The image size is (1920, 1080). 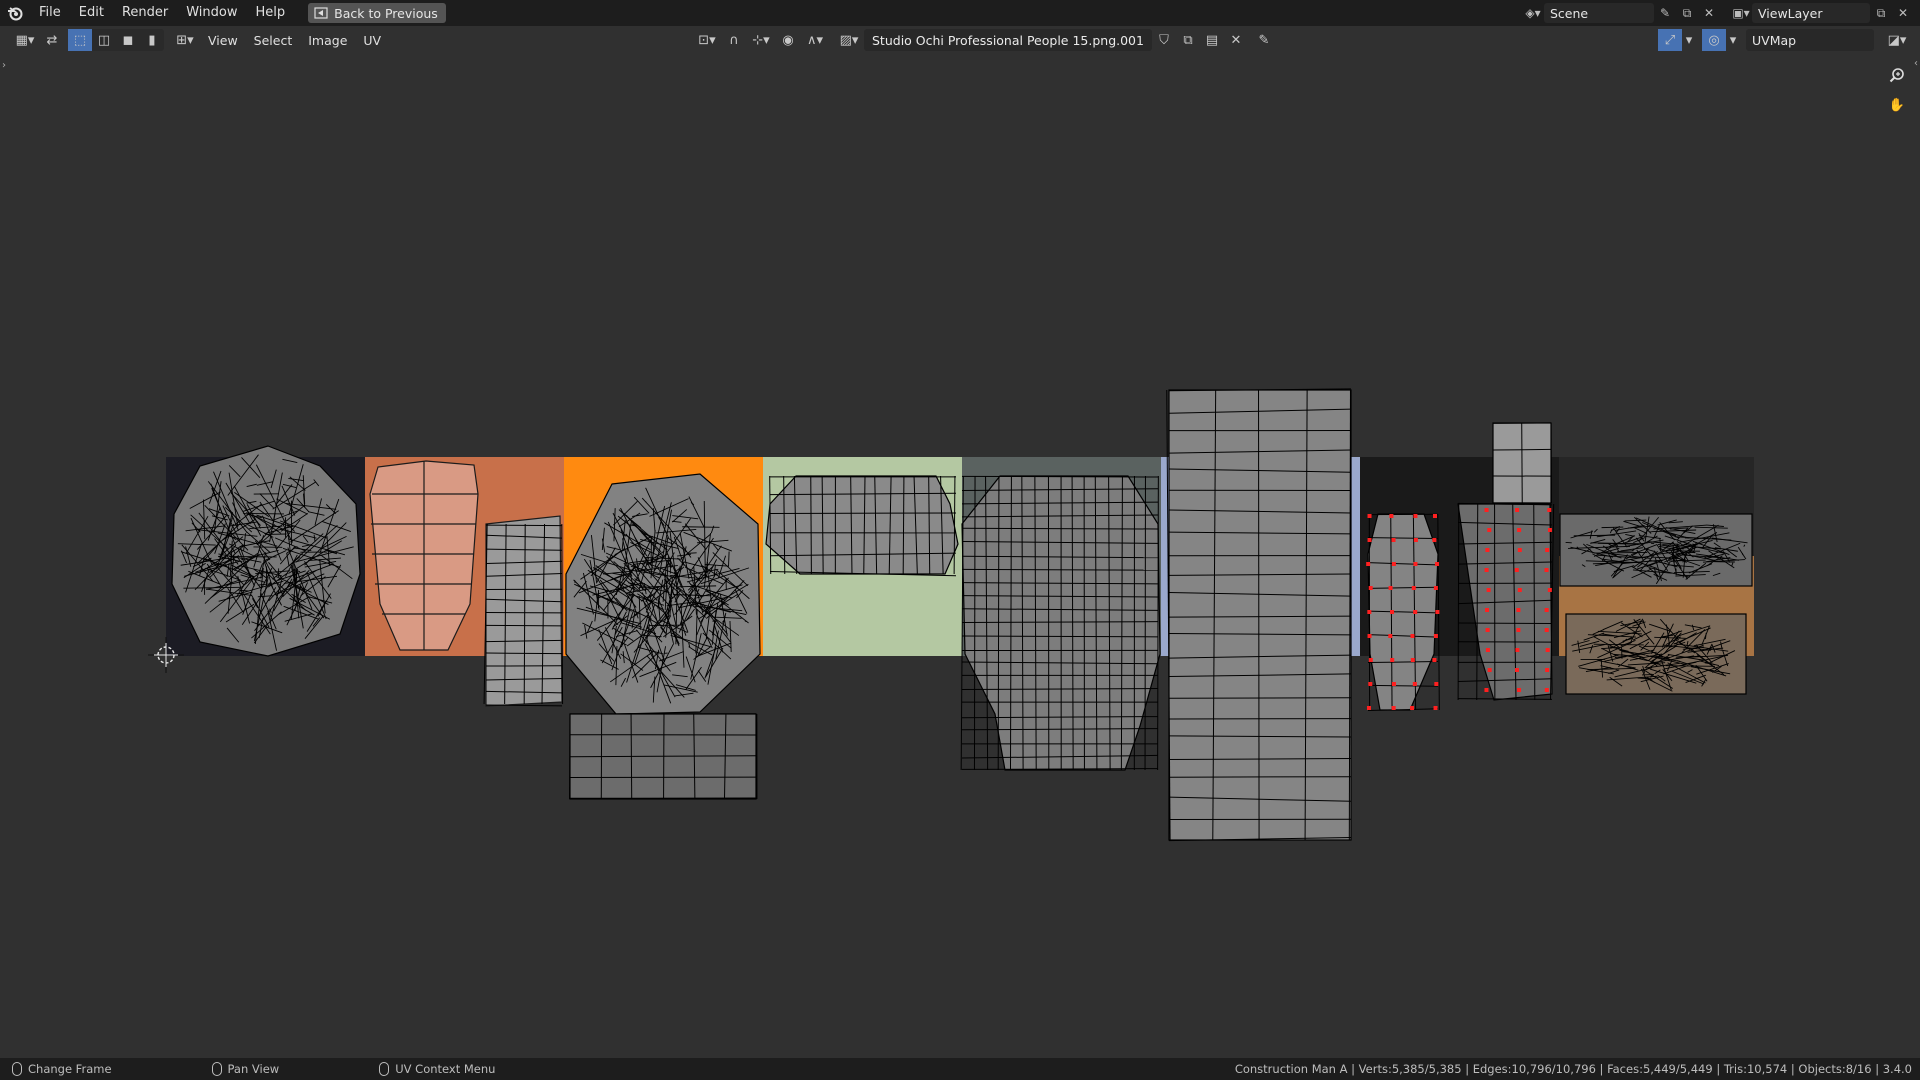 What do you see at coordinates (734, 40) in the screenshot?
I see `snap-magnet-icon: ∩` at bounding box center [734, 40].